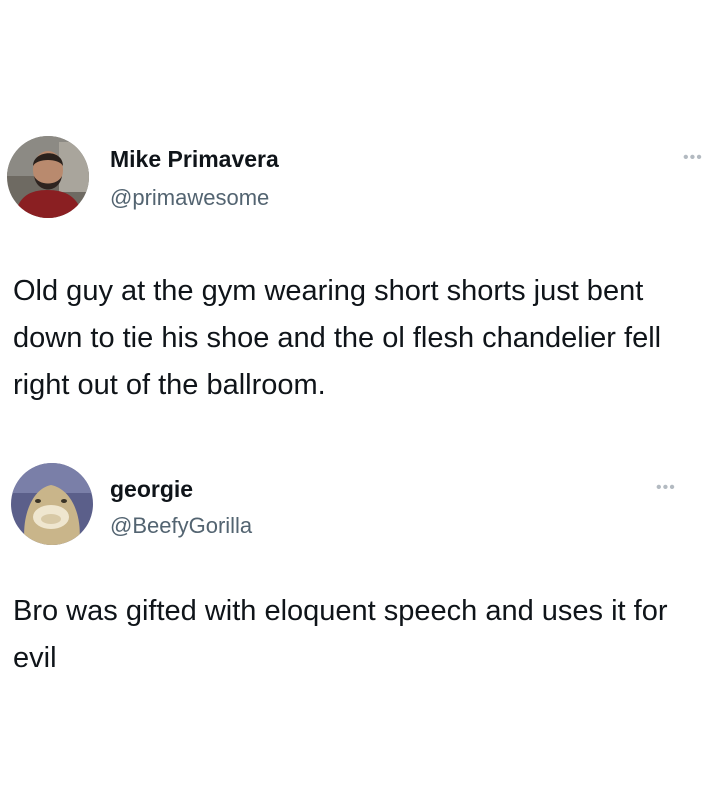  I want to click on display-name: Mike Primavera, so click(194, 159).